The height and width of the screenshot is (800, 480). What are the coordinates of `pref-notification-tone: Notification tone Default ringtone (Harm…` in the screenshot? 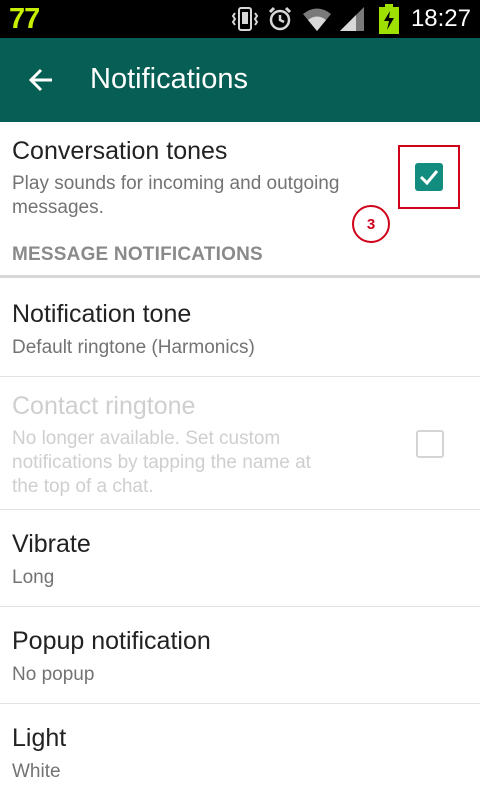 It's located at (240, 327).